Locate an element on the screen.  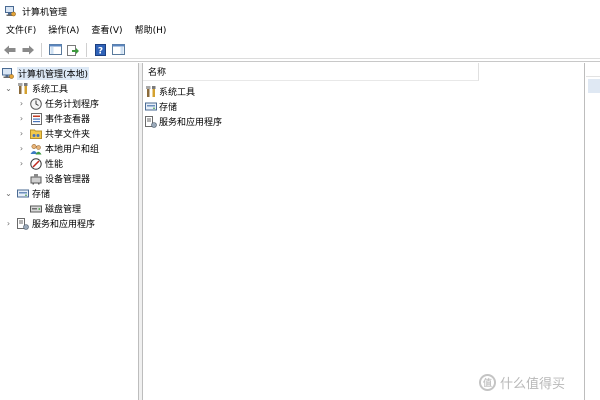
export-list-icon is located at coordinates (73, 50).